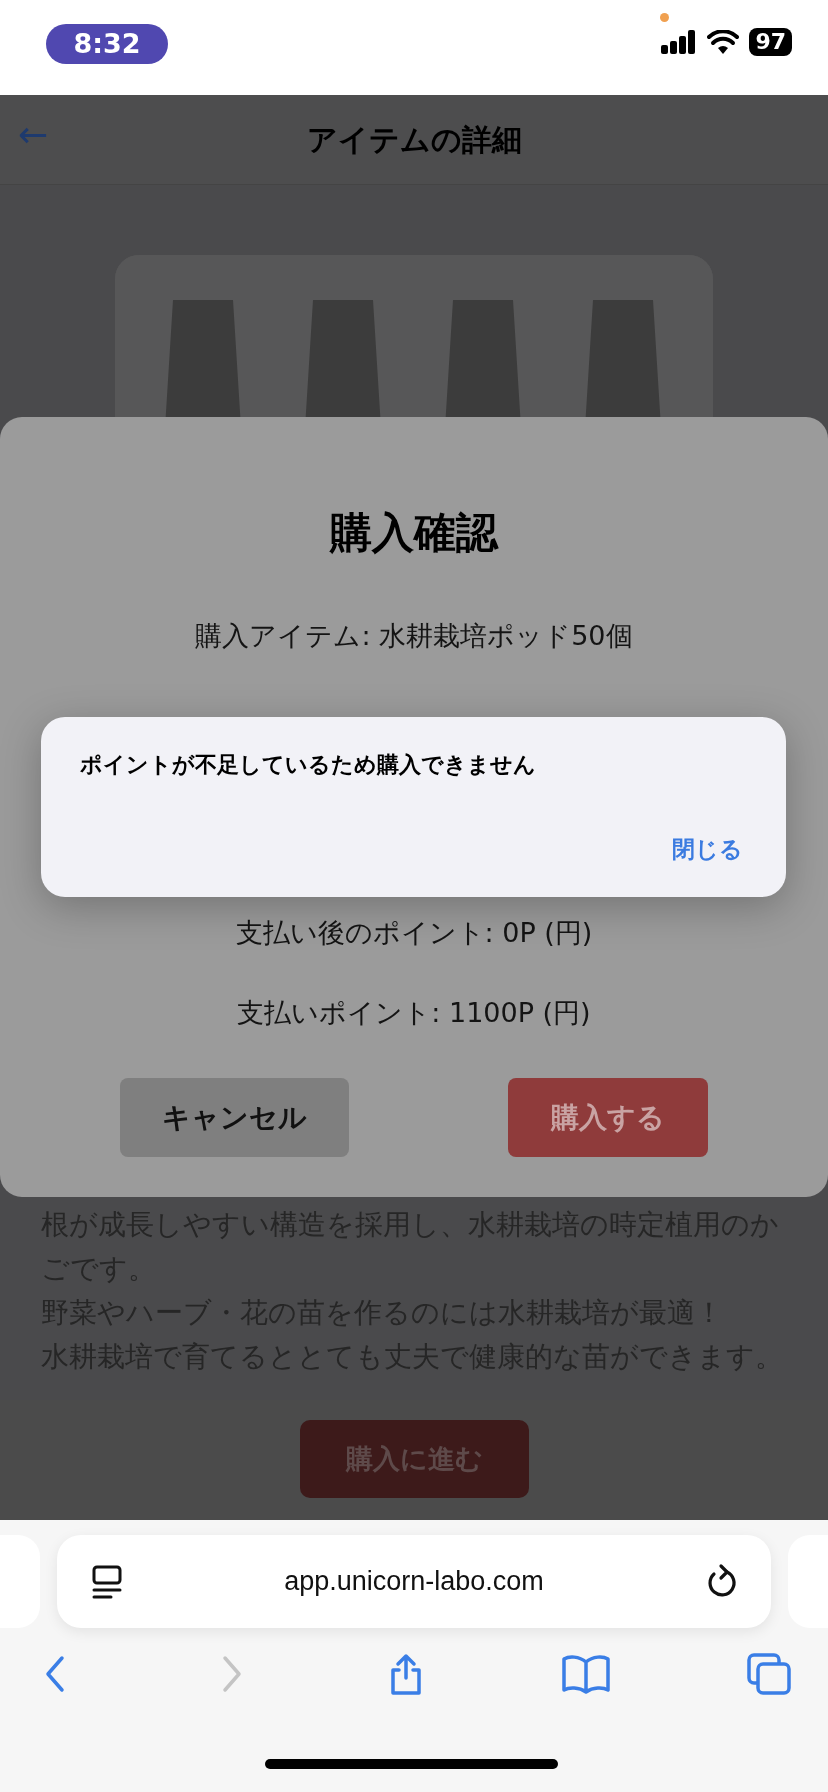 The image size is (828, 1792). I want to click on wifi-icon, so click(723, 42).